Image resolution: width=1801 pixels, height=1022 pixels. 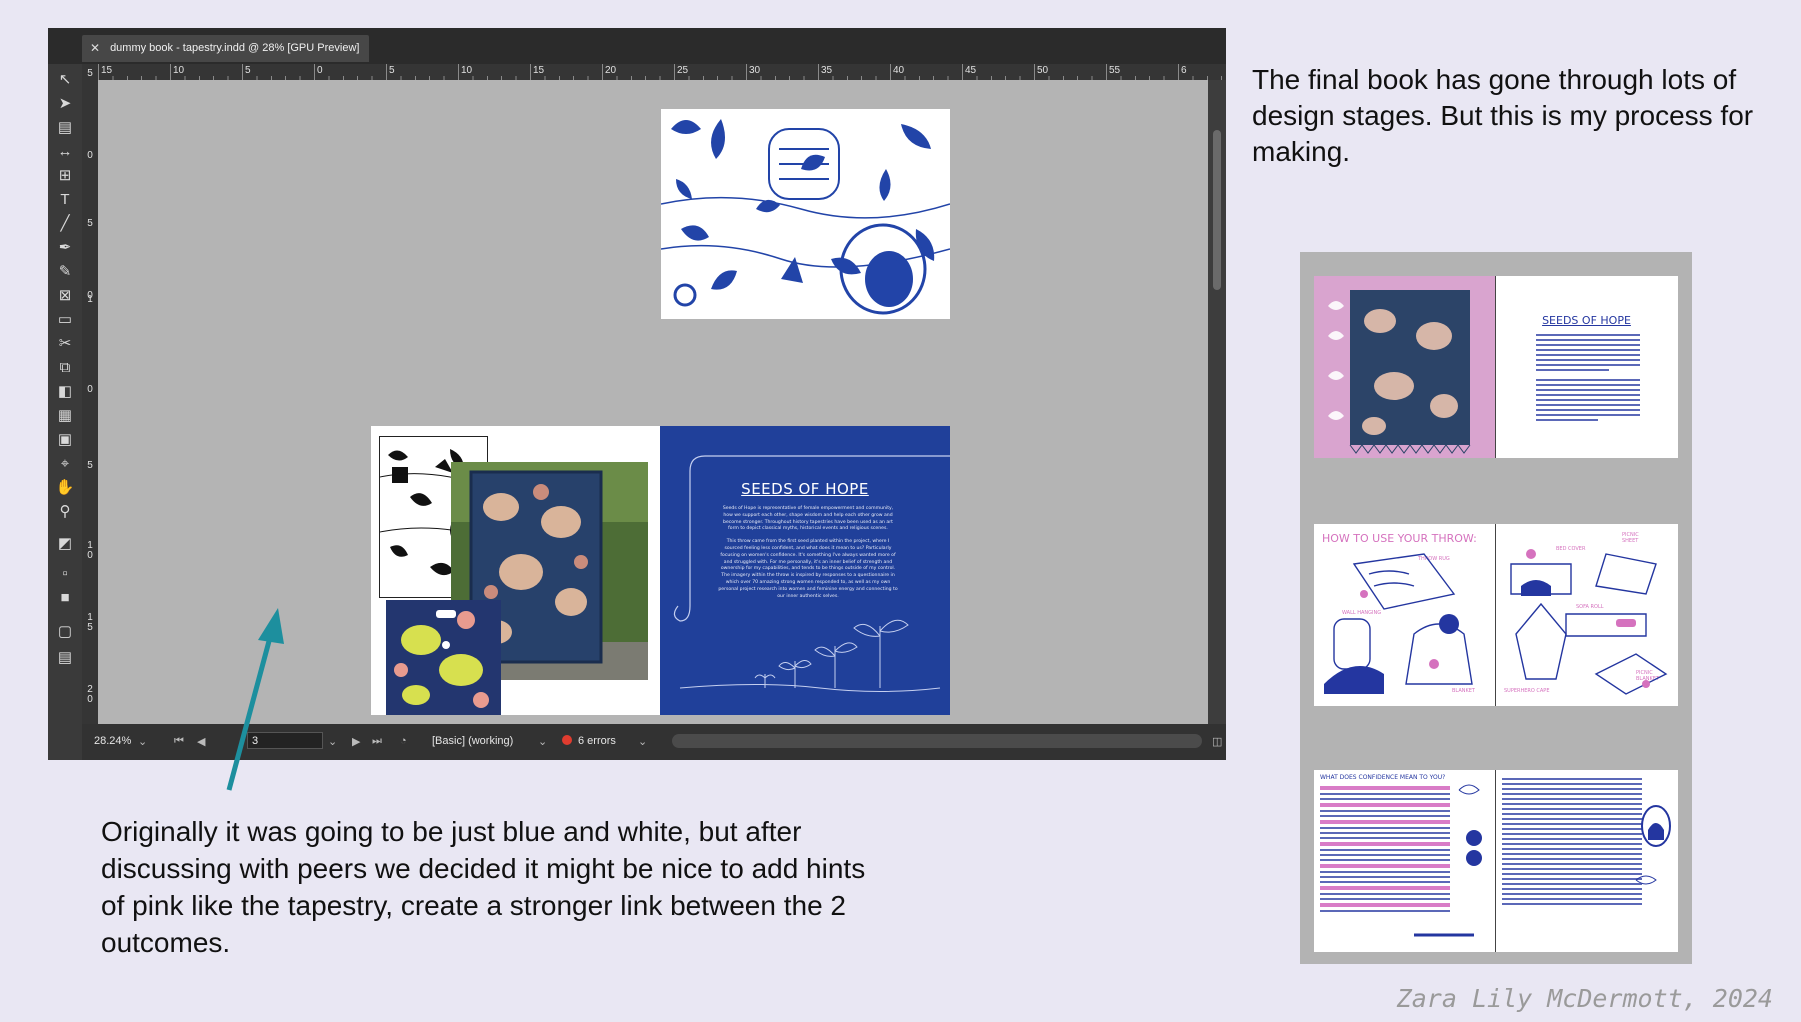 I want to click on eyedropper-tool-icon: ⌖, so click(x=65, y=464).